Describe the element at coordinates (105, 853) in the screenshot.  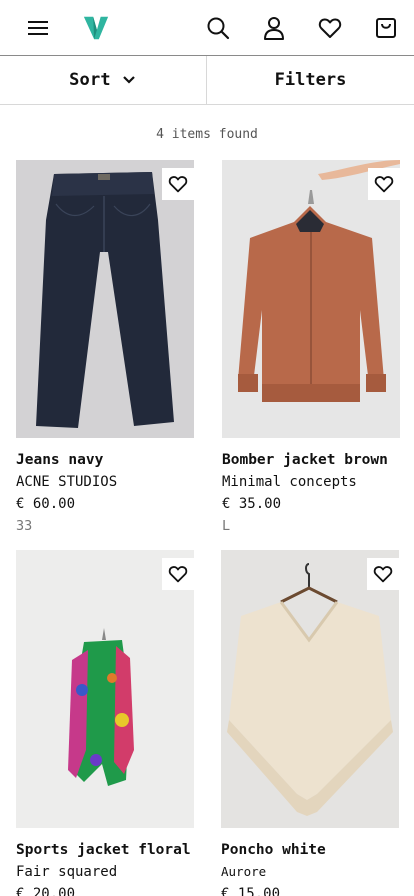
I see `product-name: Sports jacket floral` at that location.